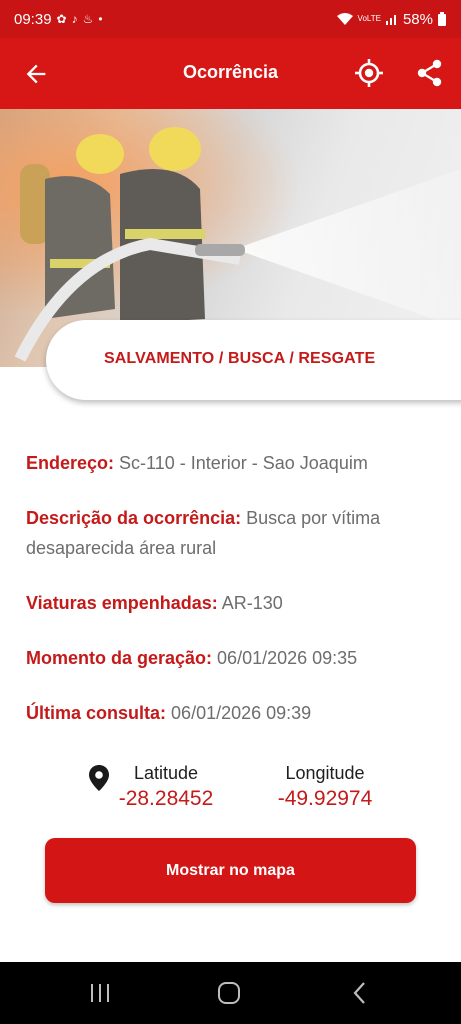  I want to click on wifi-icon, so click(344, 19).